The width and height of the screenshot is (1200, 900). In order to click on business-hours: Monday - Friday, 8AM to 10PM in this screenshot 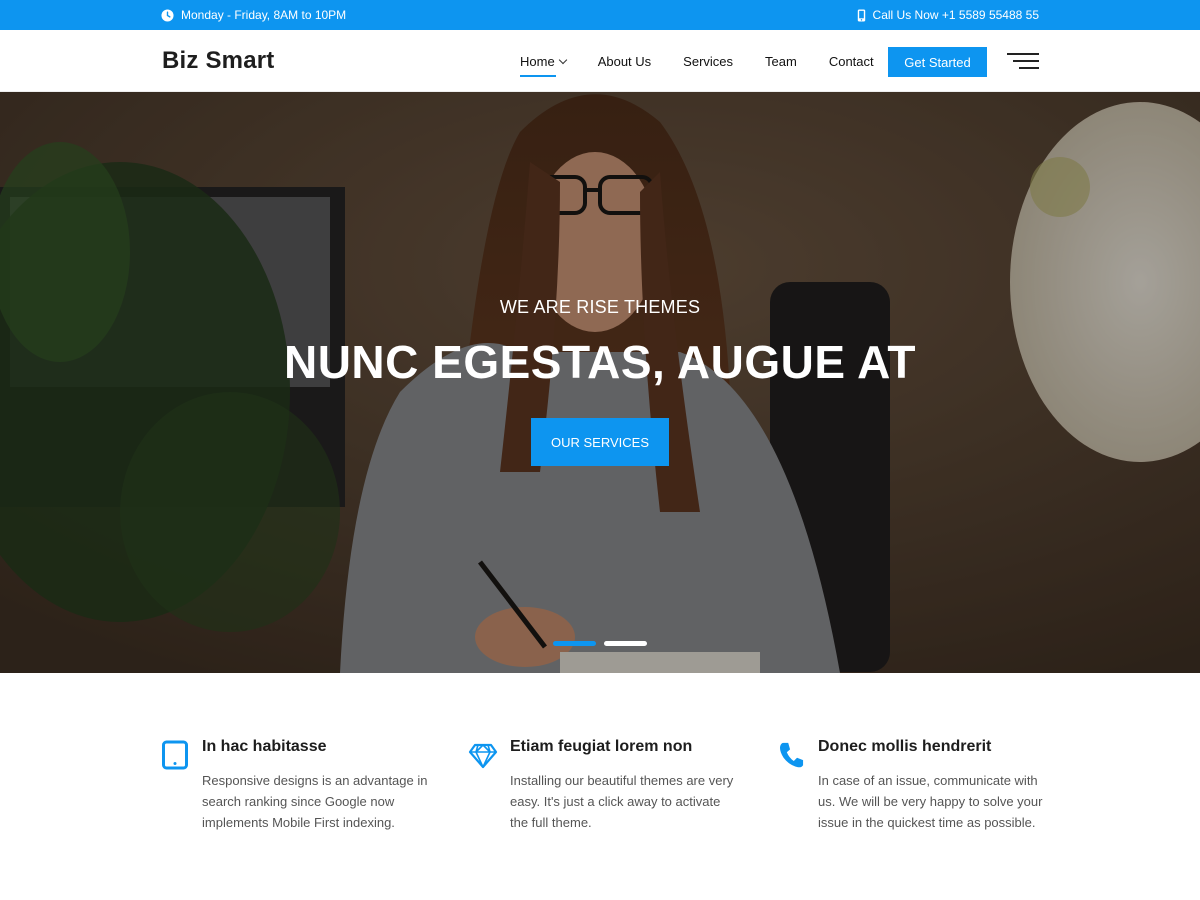, I will do `click(253, 15)`.